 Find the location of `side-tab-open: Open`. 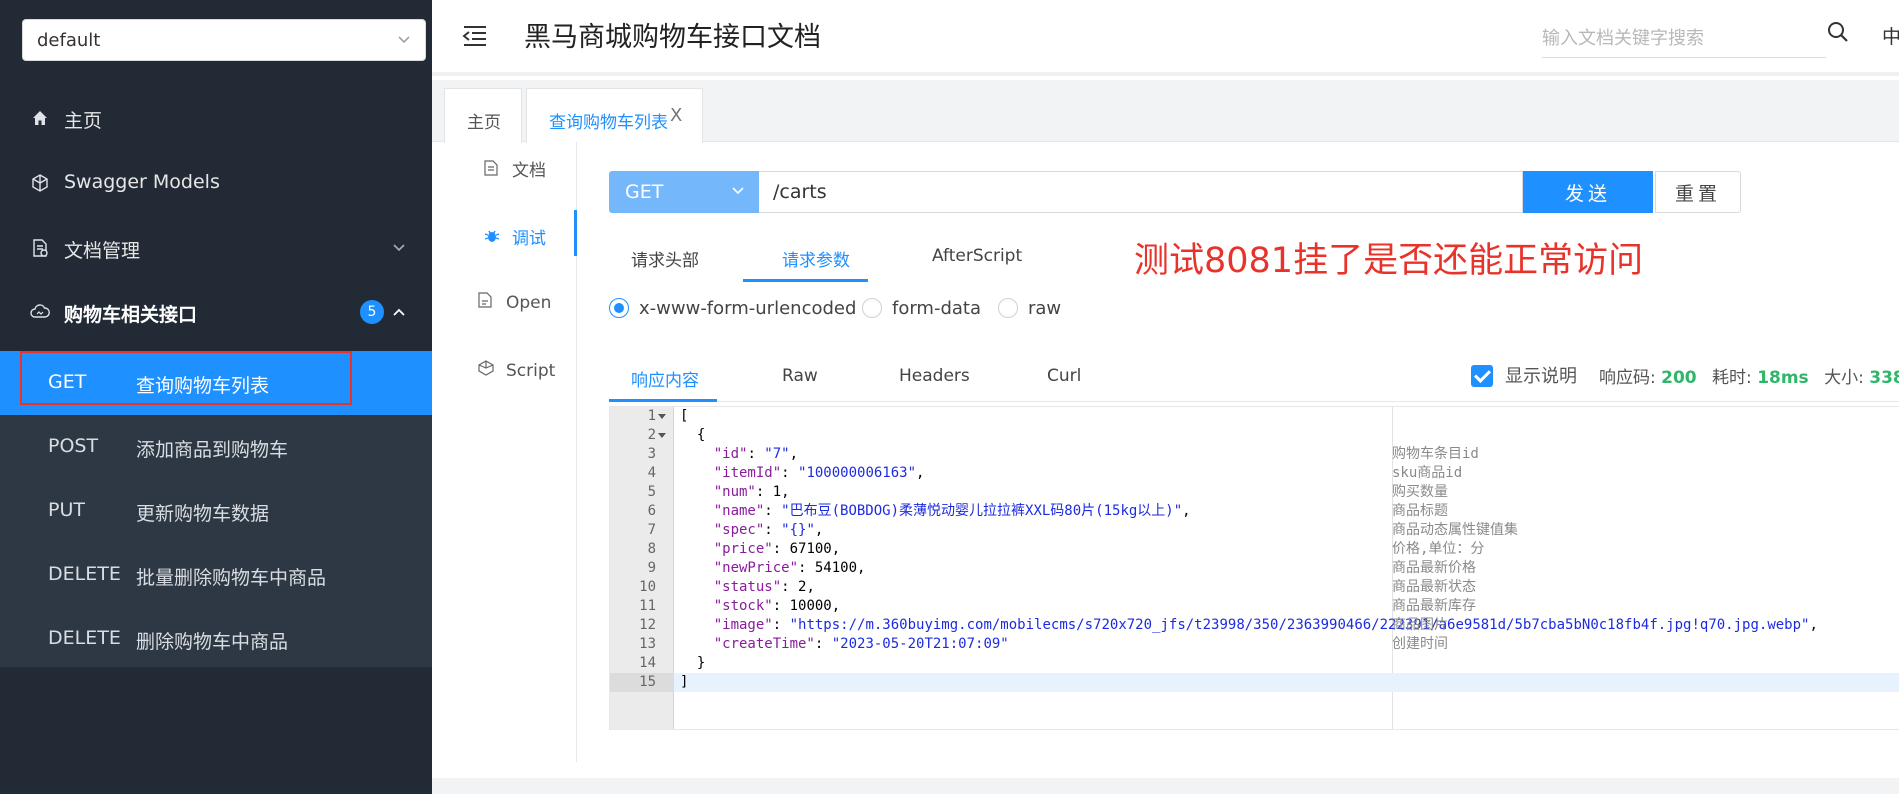

side-tab-open: Open is located at coordinates (514, 302).